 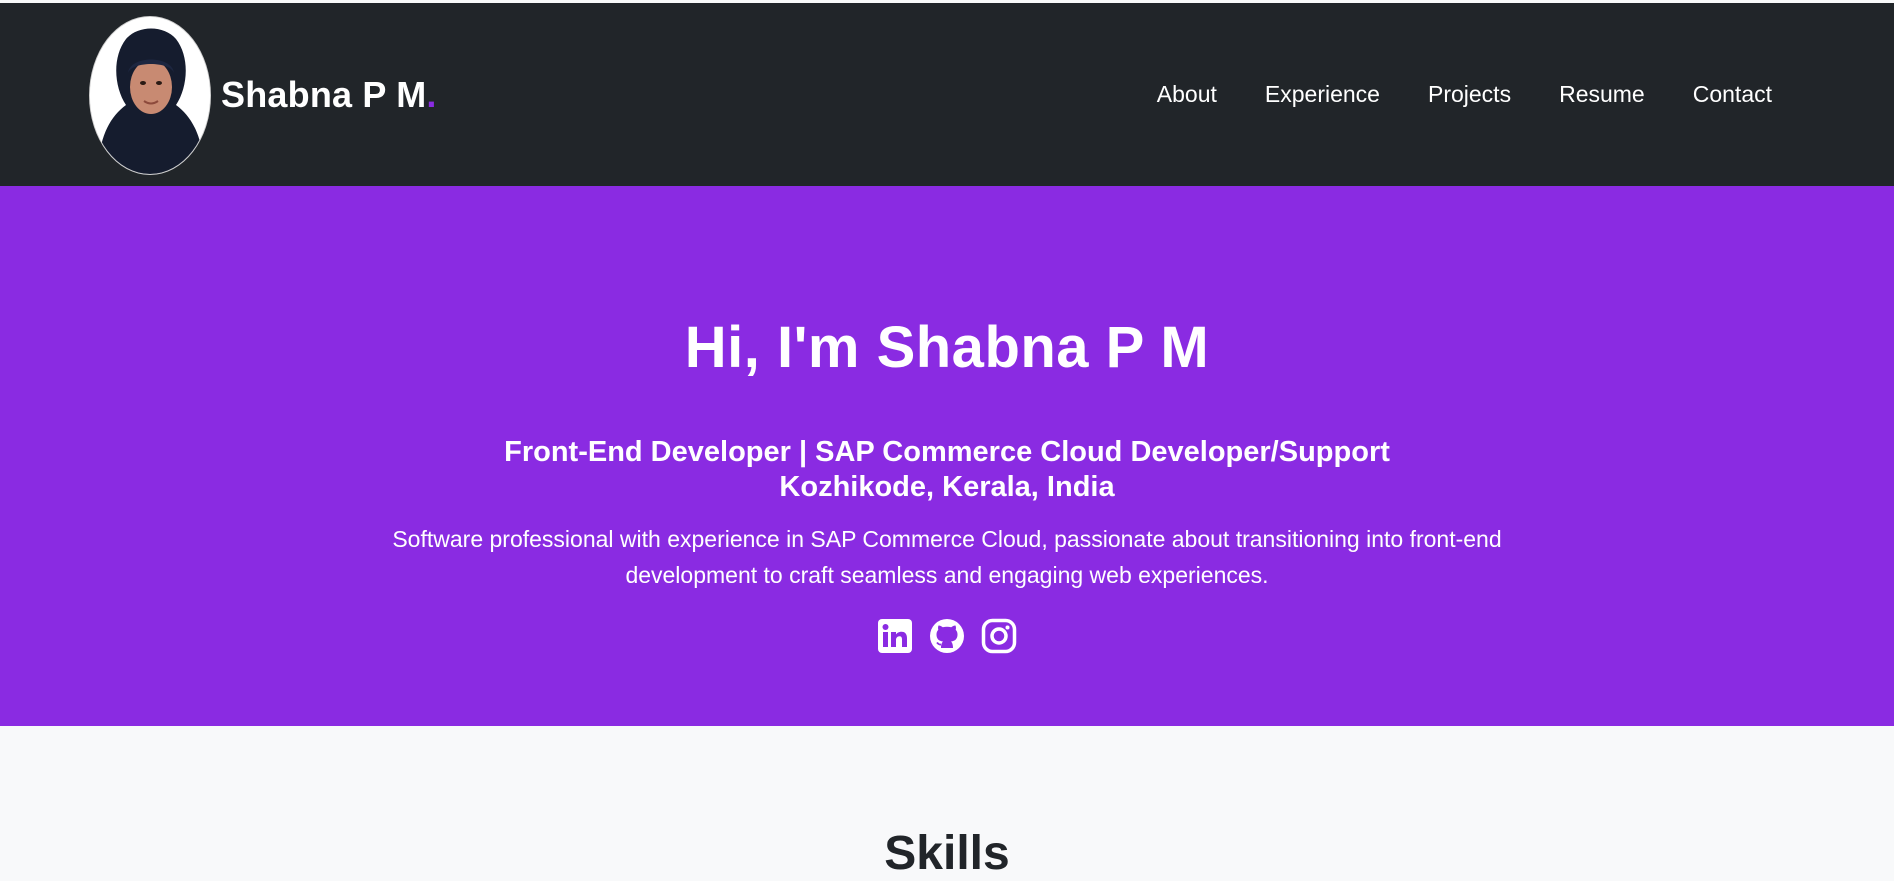 I want to click on nav-link-resume: Resume, so click(x=1602, y=94).